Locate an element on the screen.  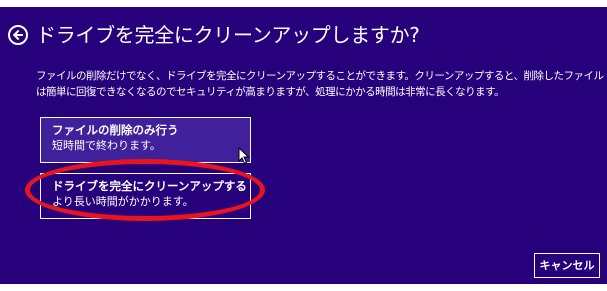
option-subtitle: 短時間で終わります。 is located at coordinates (106, 145).